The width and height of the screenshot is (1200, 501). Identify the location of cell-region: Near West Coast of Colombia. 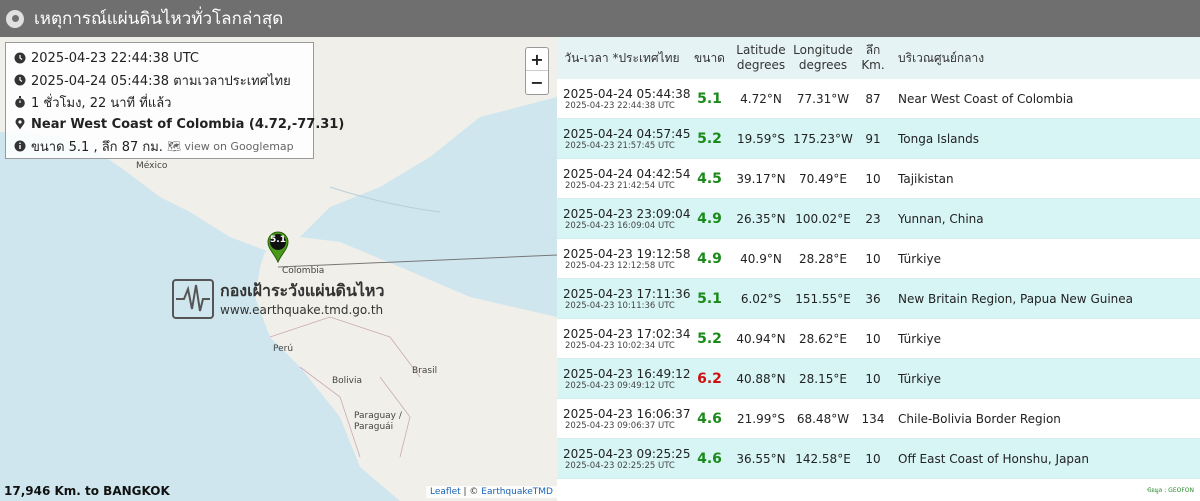
(986, 98).